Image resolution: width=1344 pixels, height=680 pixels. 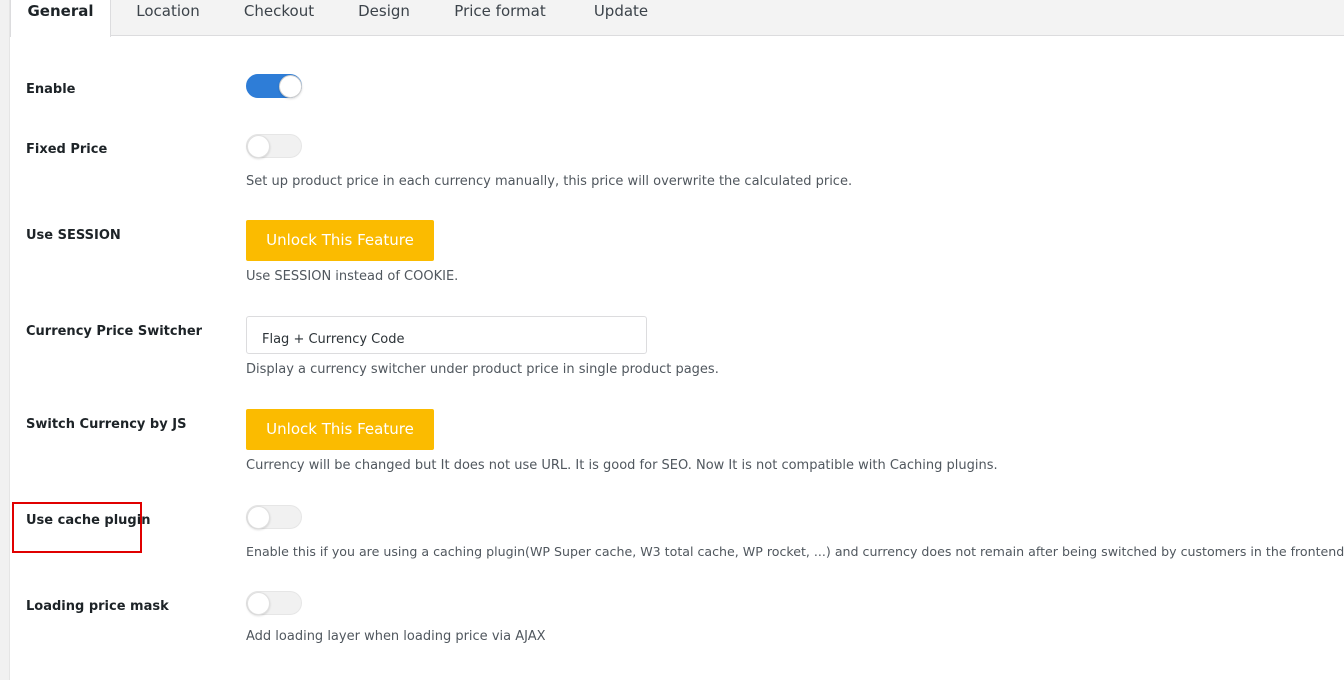 What do you see at coordinates (88, 520) in the screenshot?
I see `use-cache-plugin-label: Use cache plugin` at bounding box center [88, 520].